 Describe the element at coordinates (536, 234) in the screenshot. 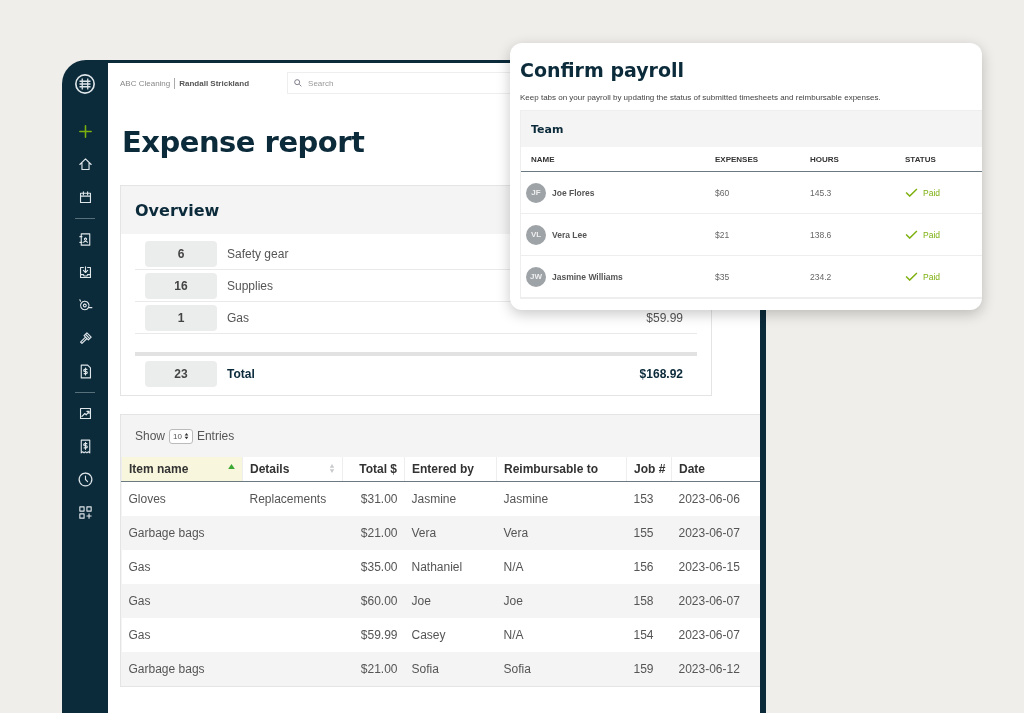

I see `avatar: VL` at that location.